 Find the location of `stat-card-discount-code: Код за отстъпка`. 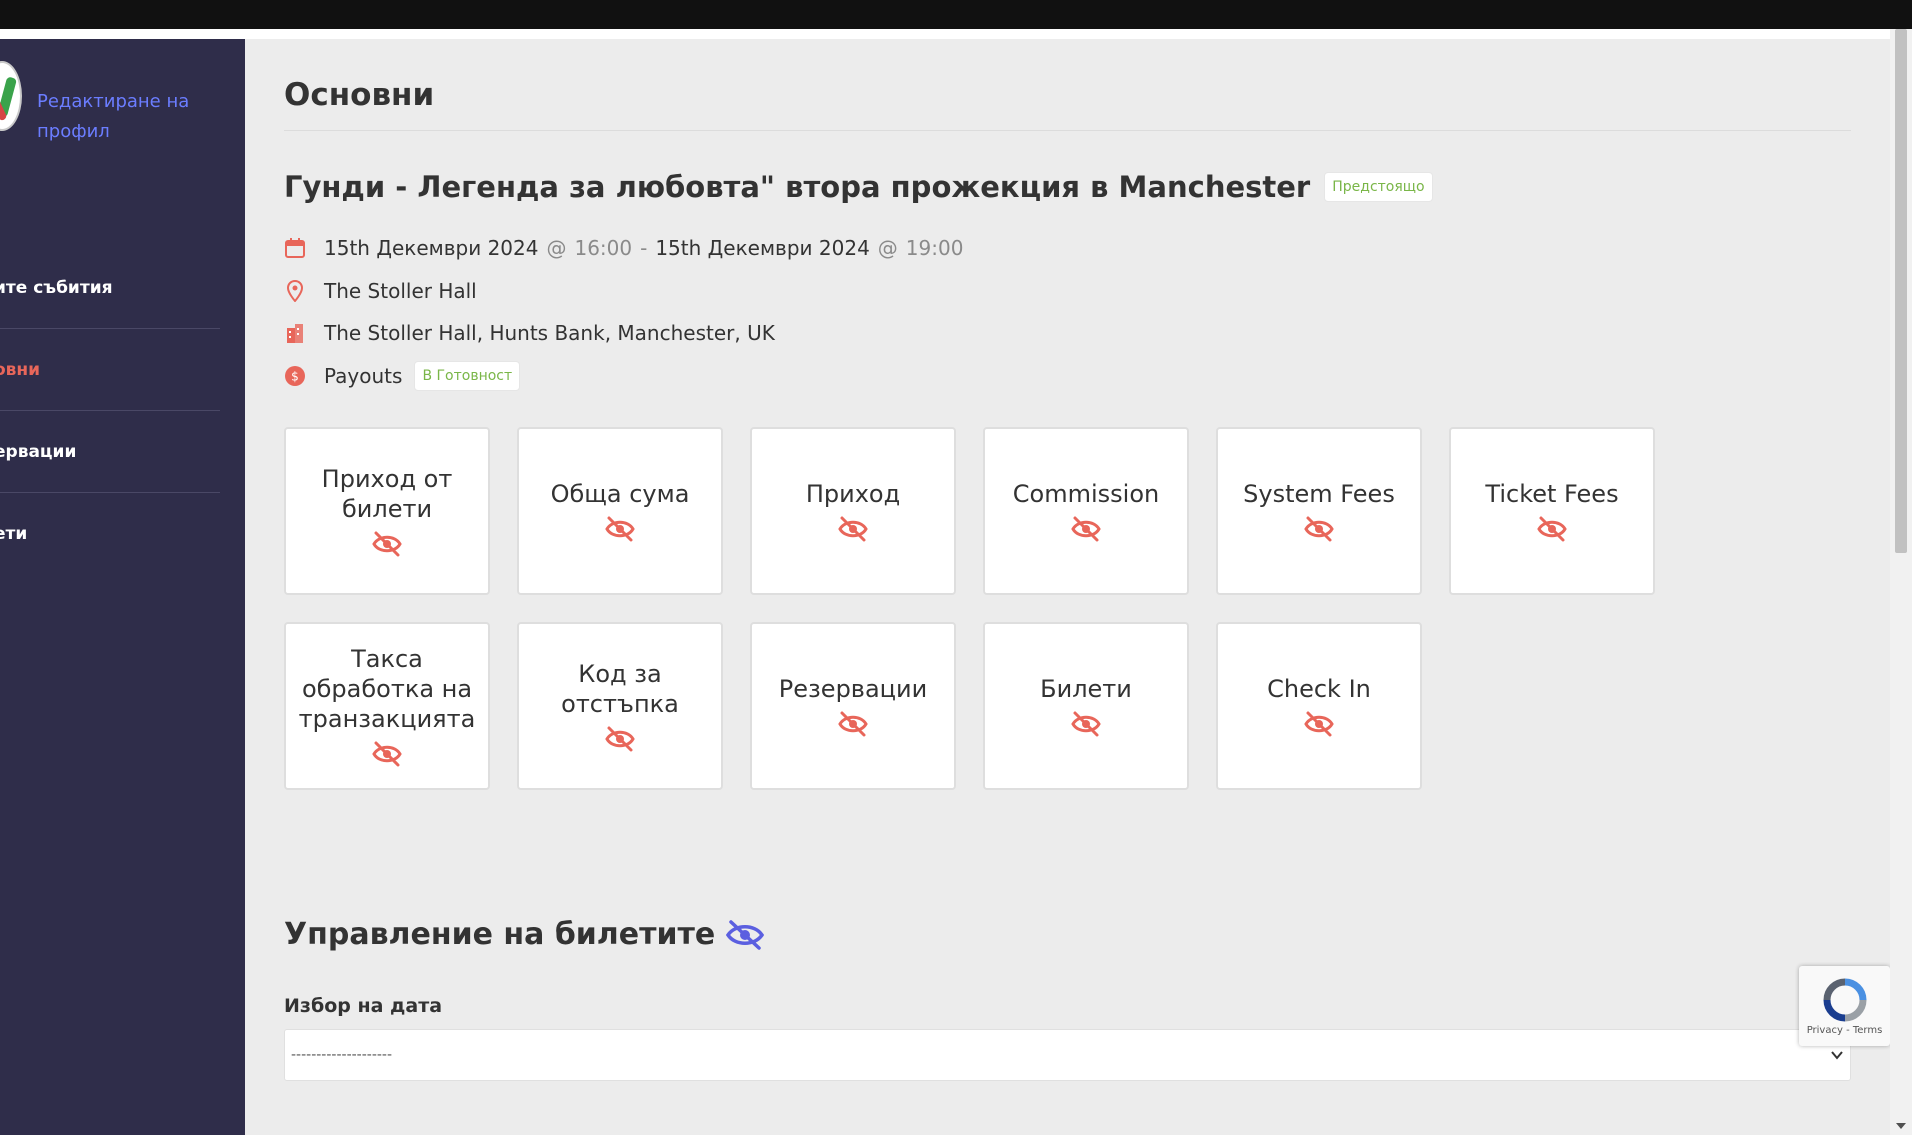

stat-card-discount-code: Код за отстъпка is located at coordinates (620, 706).